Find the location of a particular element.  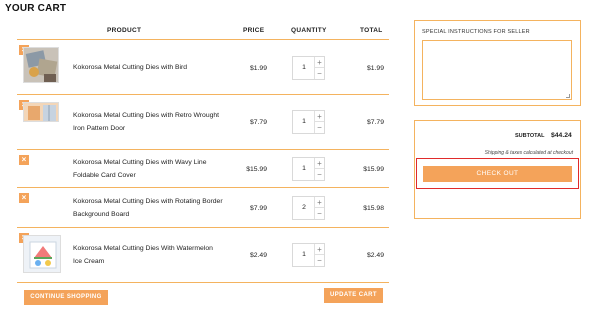

continue-shopping-button: CONTINUE SHOPPING is located at coordinates (66, 297).